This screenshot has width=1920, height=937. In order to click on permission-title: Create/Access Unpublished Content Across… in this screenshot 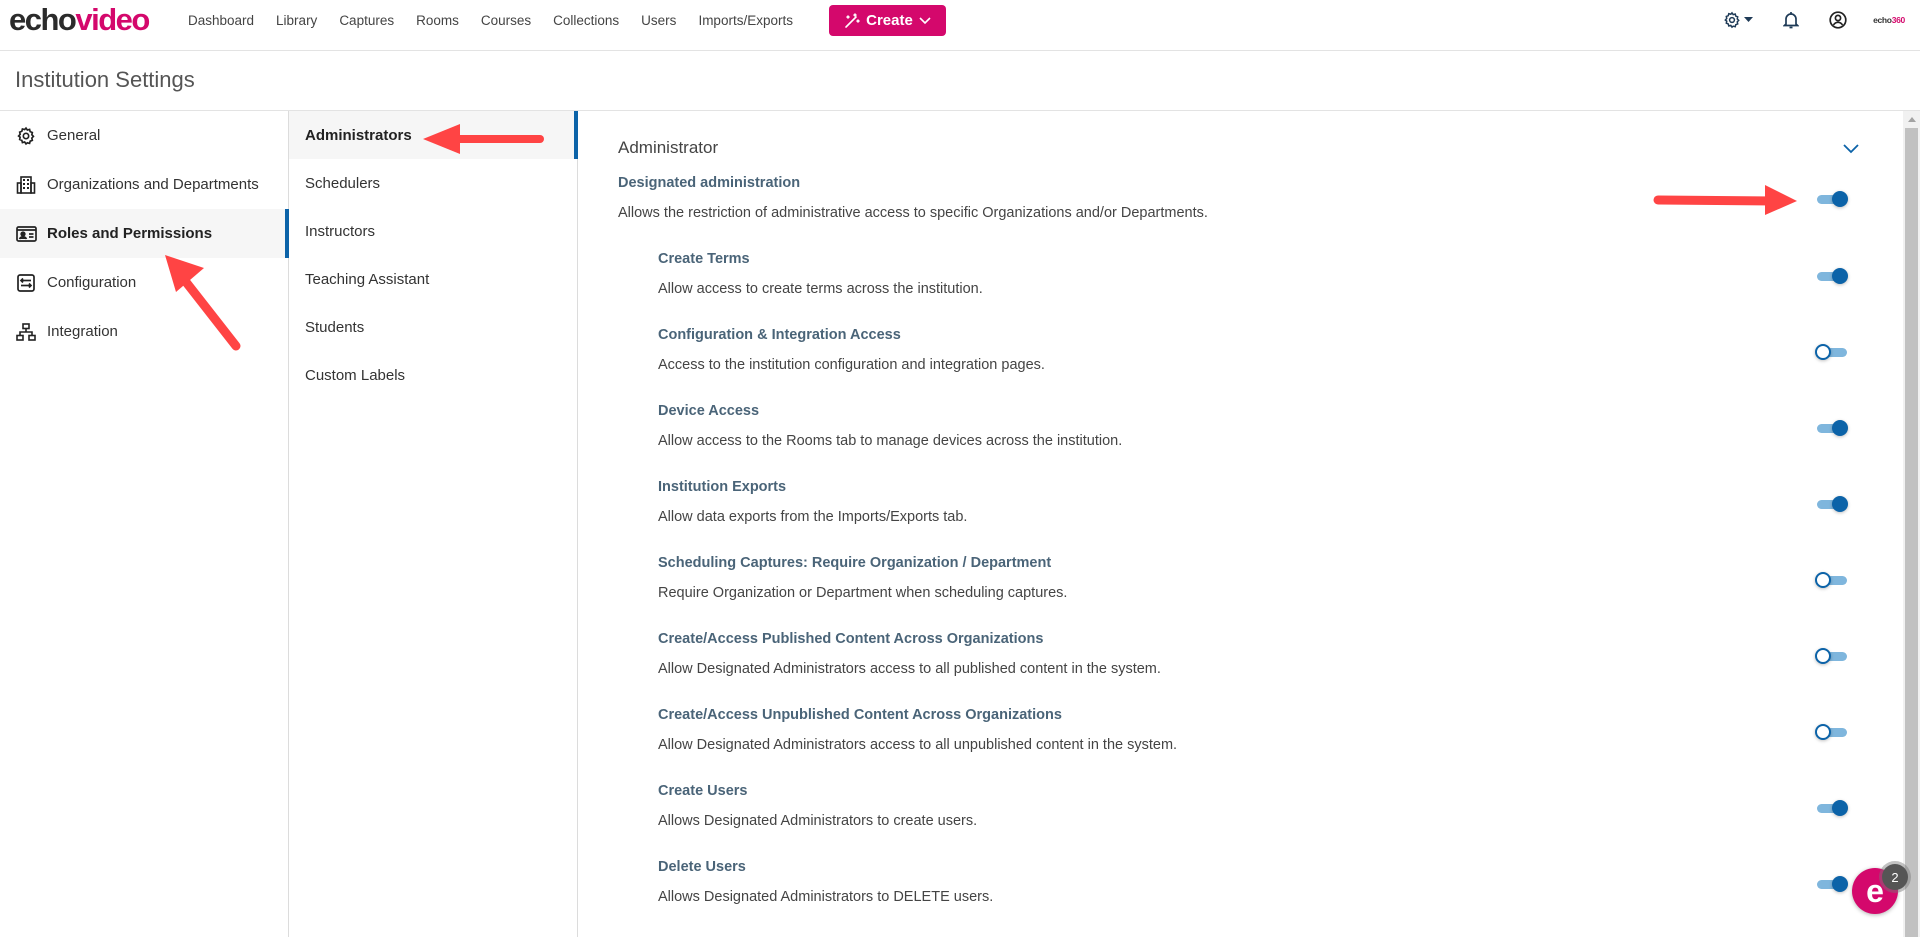, I will do `click(860, 715)`.